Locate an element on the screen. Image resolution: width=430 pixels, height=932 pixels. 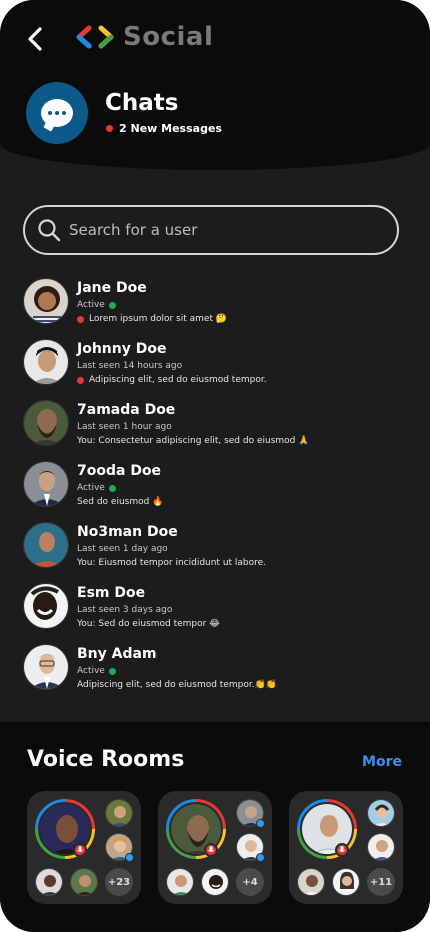
status-text: Last seen 3 days ago is located at coordinates (125, 610).